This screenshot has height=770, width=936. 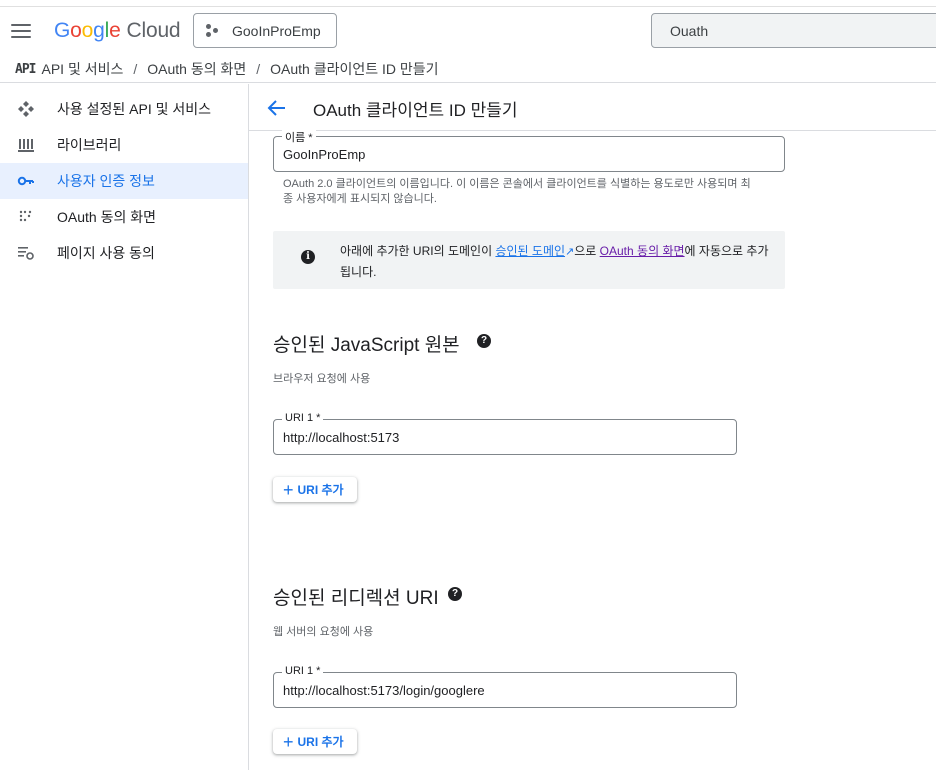 What do you see at coordinates (366, 345) in the screenshot?
I see `js-origins-title: 승인된 JavaScript 원본` at bounding box center [366, 345].